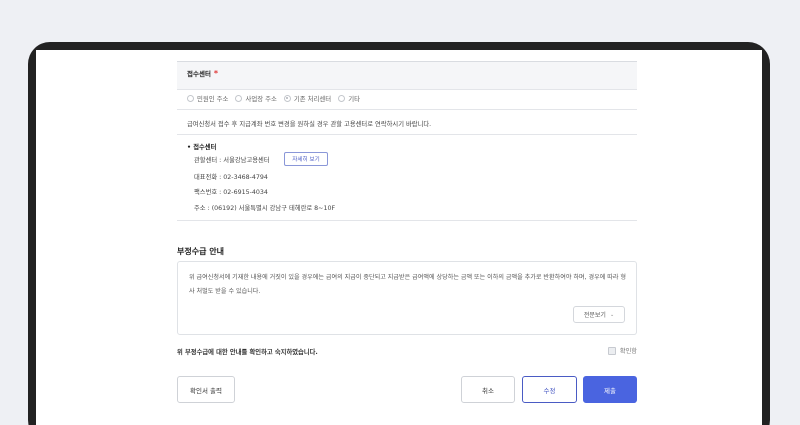  I want to click on center-fax: 팩스번호 : 02-6915-4034, so click(231, 192).